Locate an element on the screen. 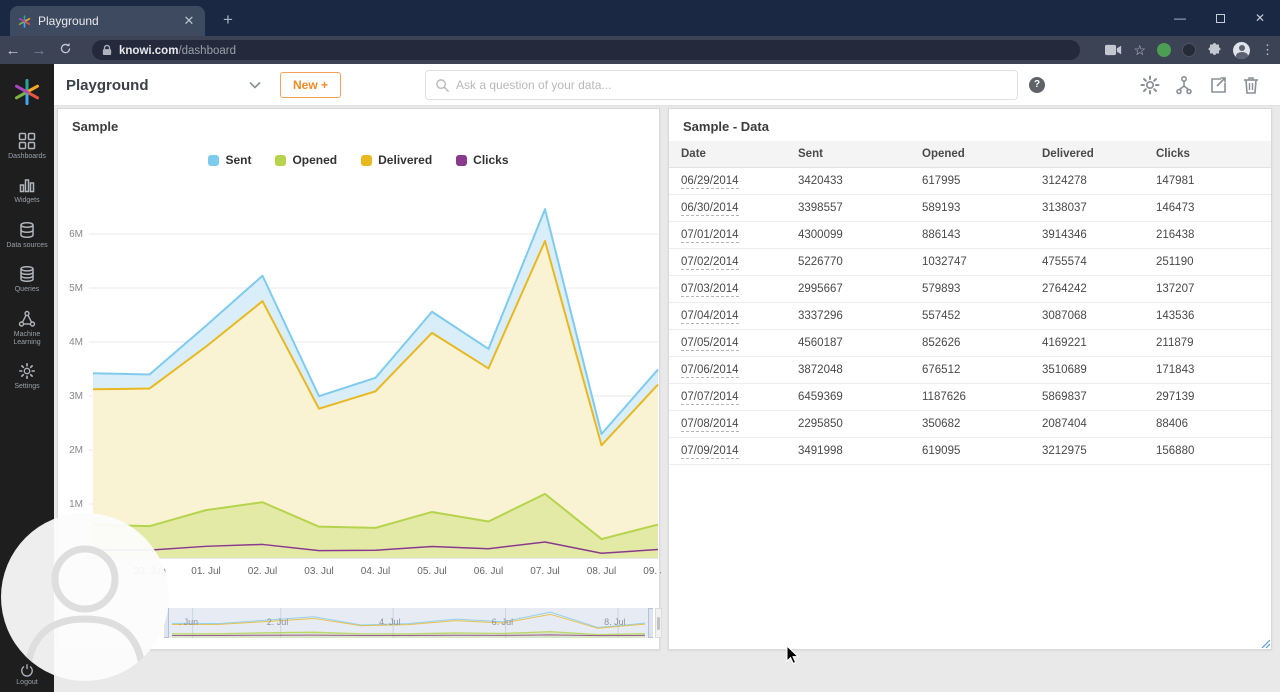  table-row: 07/01/2014 4300099 886143 3914346 216438 is located at coordinates (970, 235).